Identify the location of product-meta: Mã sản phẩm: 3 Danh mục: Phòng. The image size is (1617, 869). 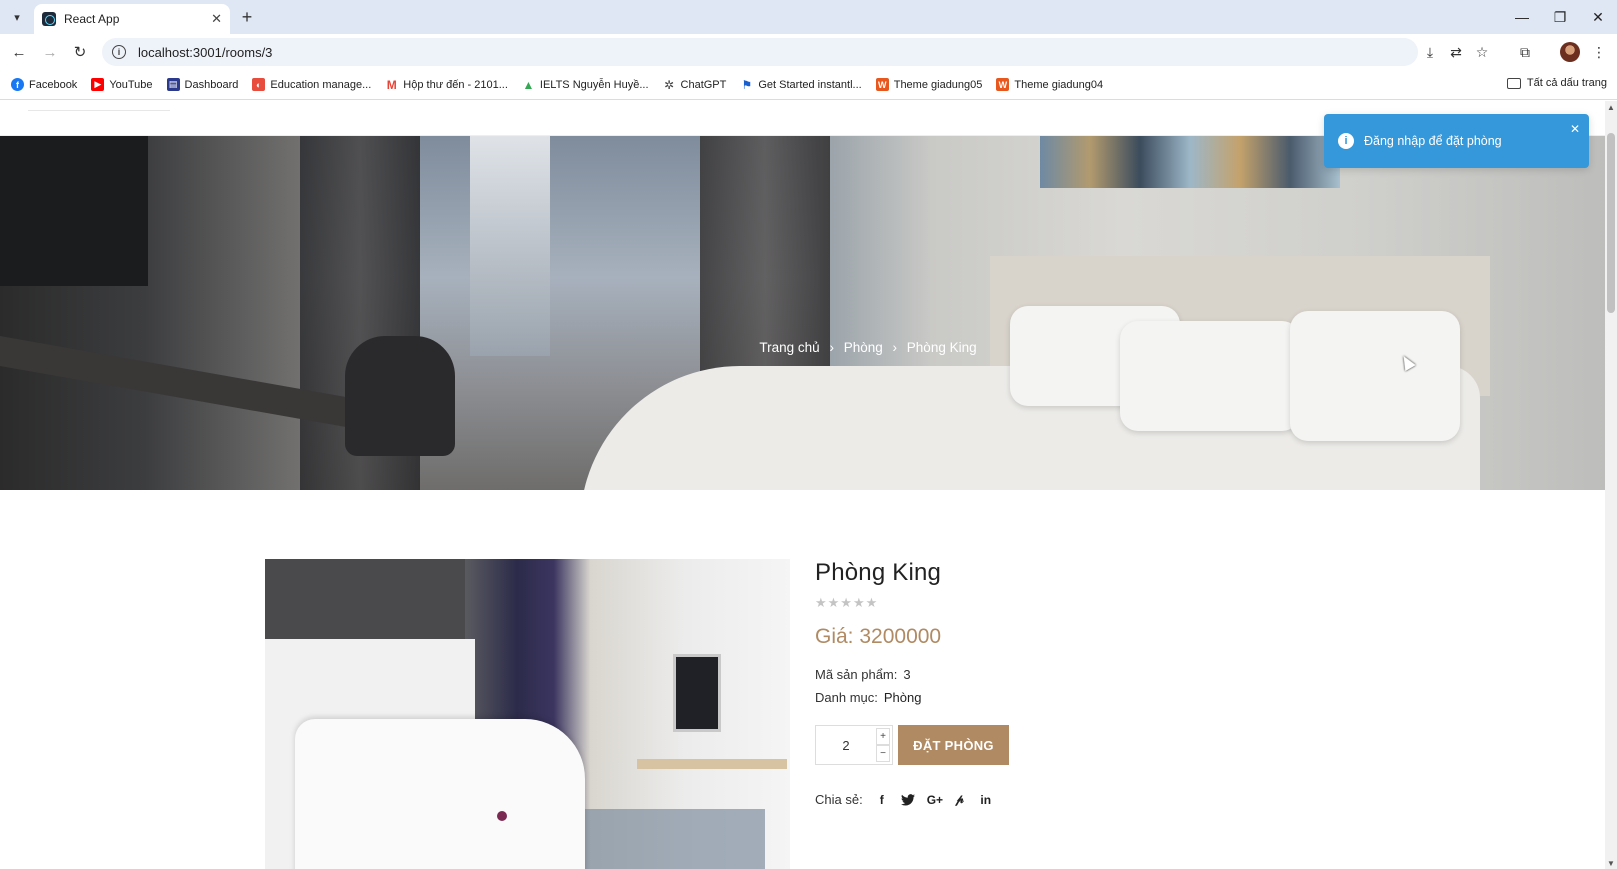
(1115, 686).